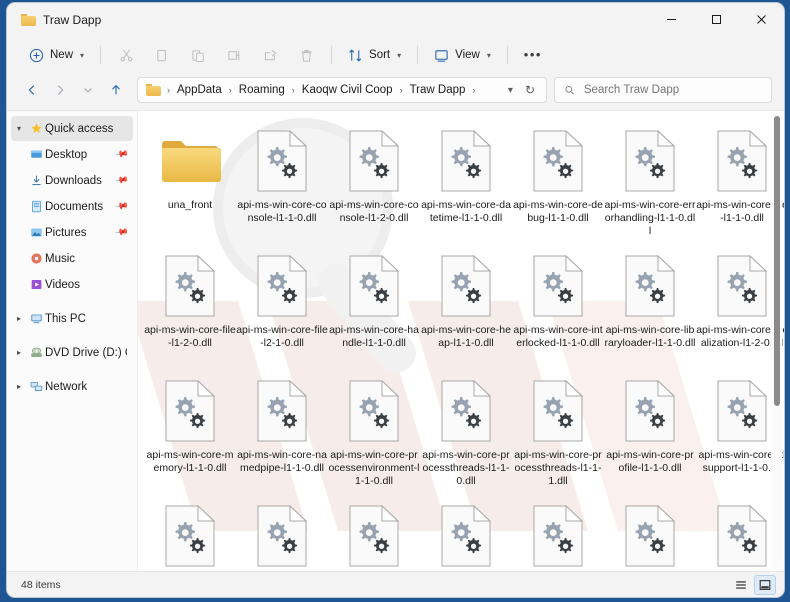 Image resolution: width=790 pixels, height=602 pixels. I want to click on file-item: api-ms-win-core-string-l1-1-0.dll, so click(190, 532).